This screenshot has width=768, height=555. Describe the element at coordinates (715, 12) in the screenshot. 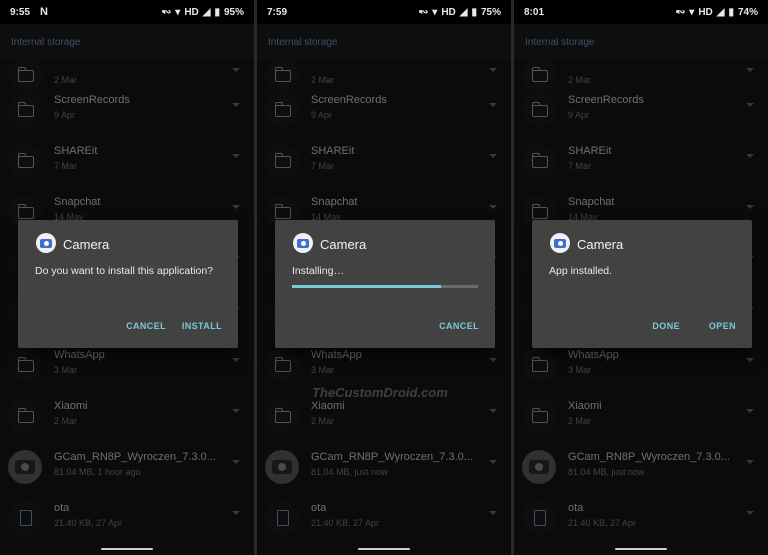

I see `status-icons: ∾ ▾ HD ◢ ▮ 74%` at that location.